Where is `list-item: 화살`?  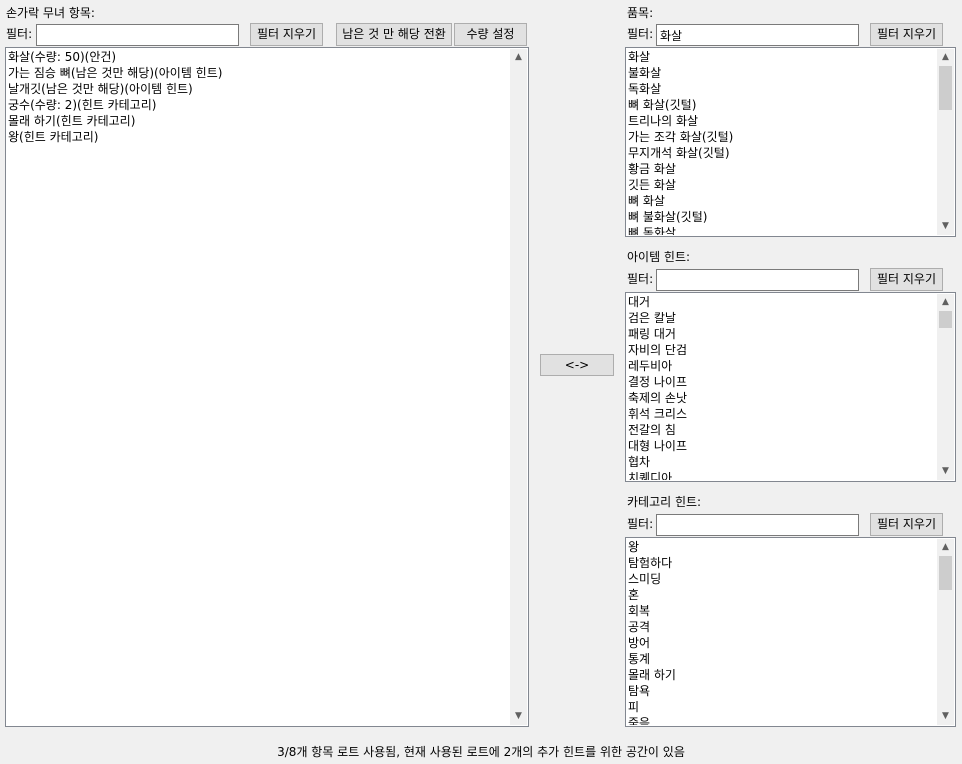 list-item: 화살 is located at coordinates (782, 57).